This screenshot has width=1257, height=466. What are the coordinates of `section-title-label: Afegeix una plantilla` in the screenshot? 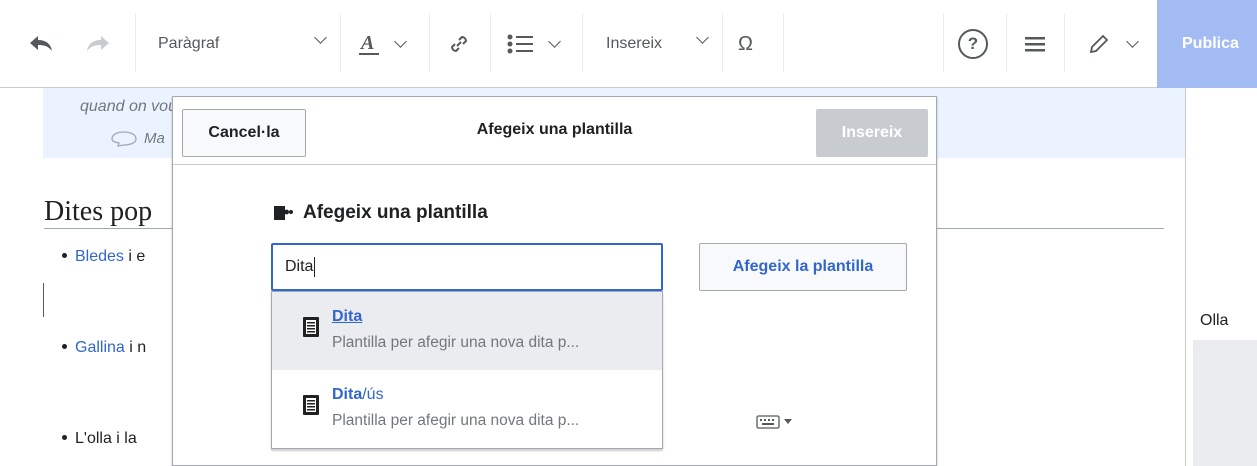 It's located at (395, 212).